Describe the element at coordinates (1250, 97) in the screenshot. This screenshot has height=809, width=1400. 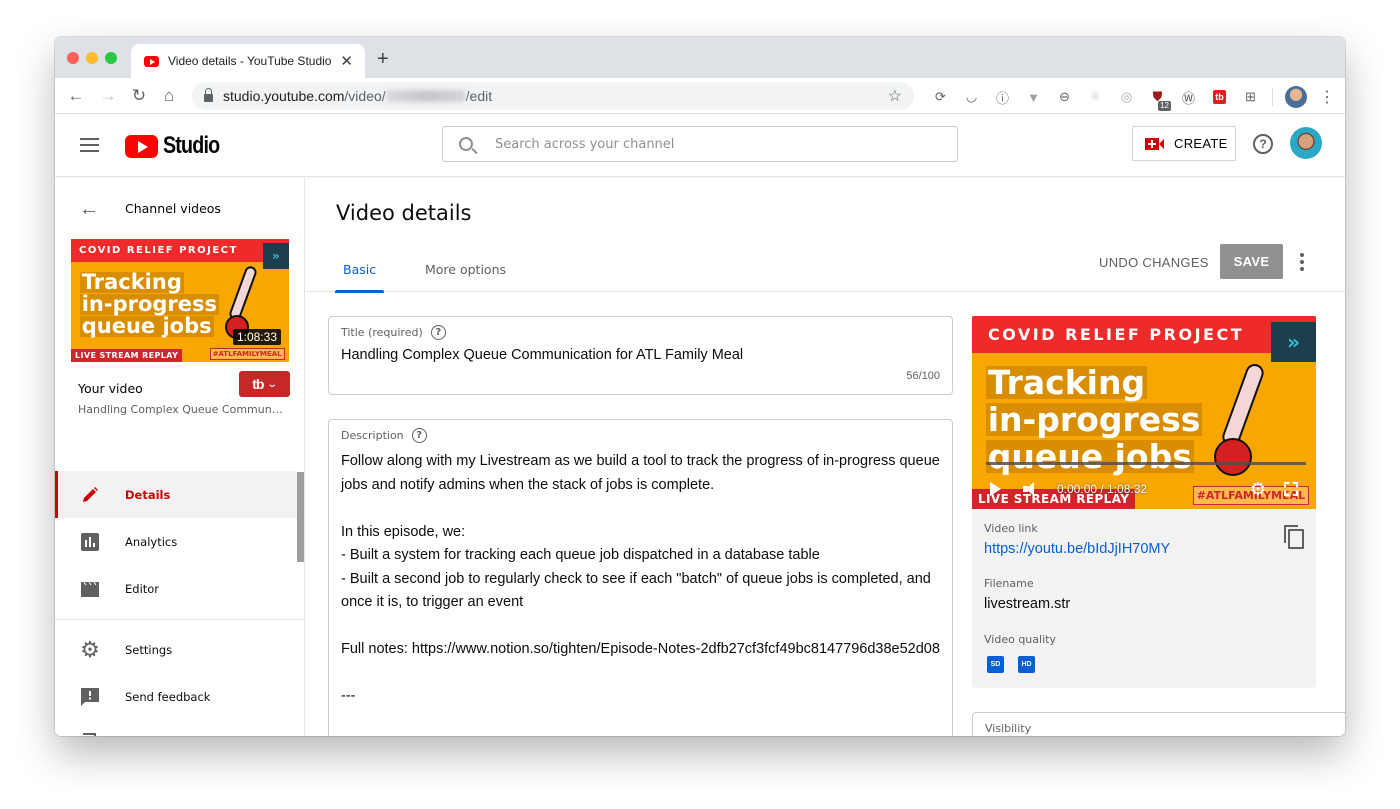
I see `extensions-grid-icon: ⊞` at that location.